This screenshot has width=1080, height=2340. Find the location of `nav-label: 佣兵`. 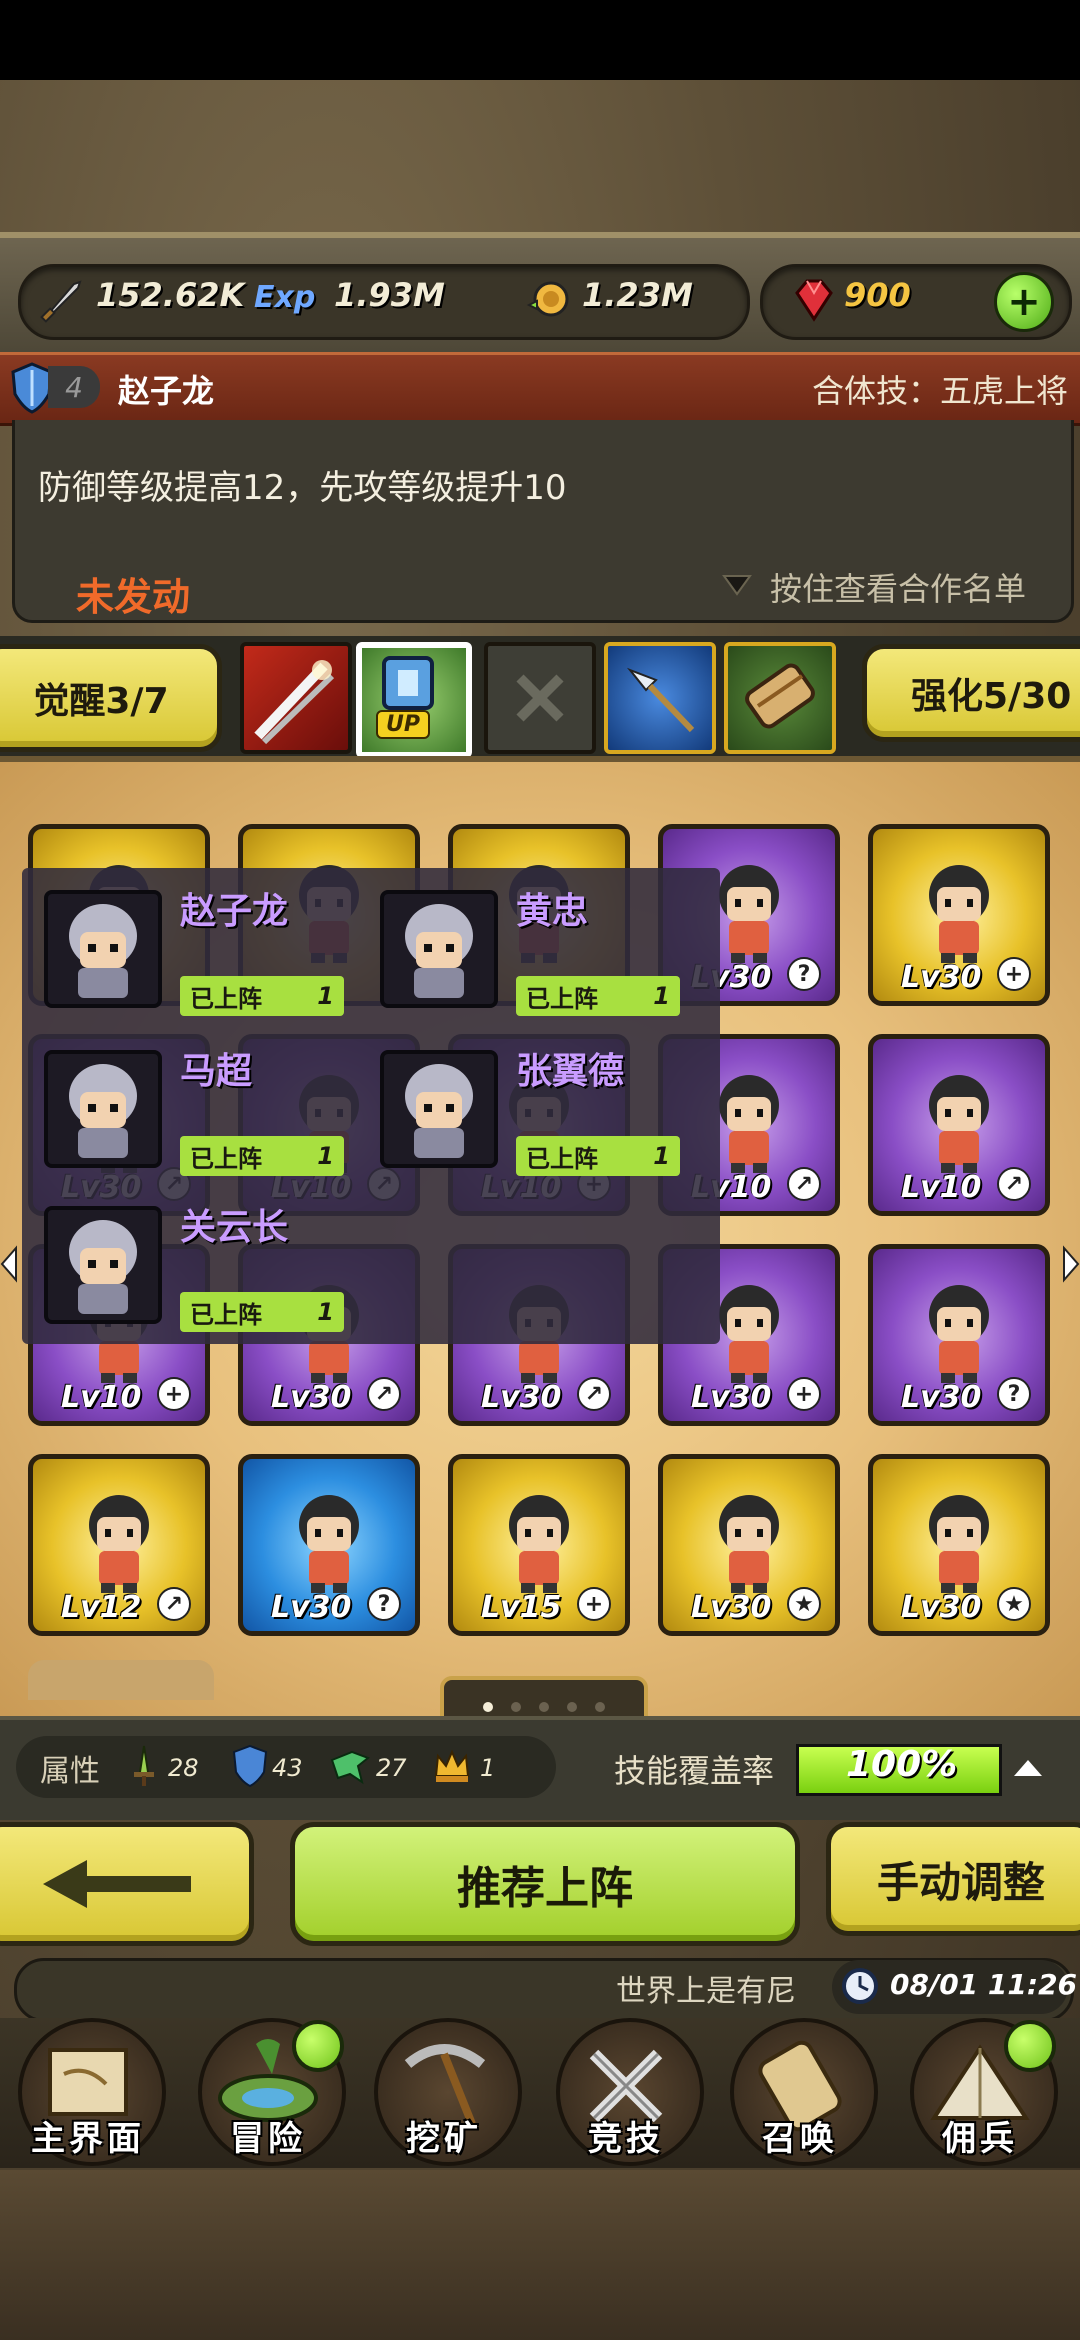

nav-label: 佣兵 is located at coordinates (980, 2139).